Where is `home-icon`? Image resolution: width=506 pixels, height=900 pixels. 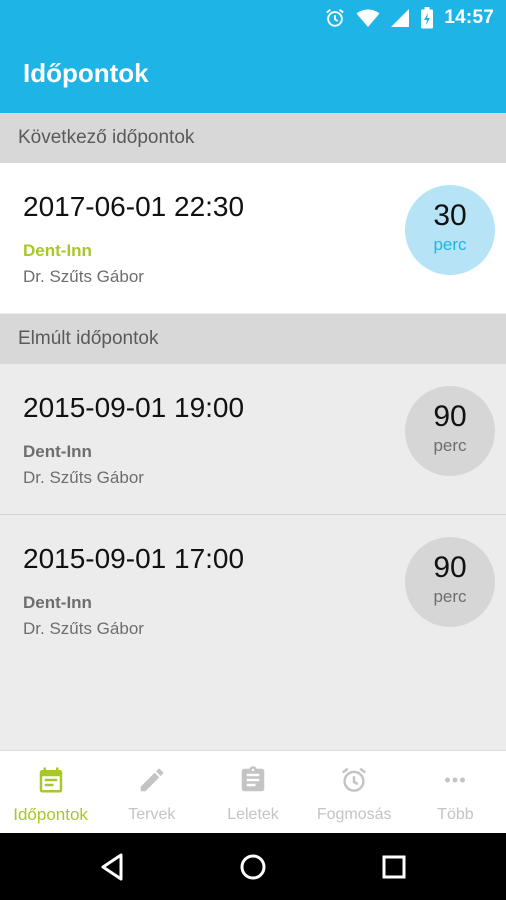 home-icon is located at coordinates (253, 867).